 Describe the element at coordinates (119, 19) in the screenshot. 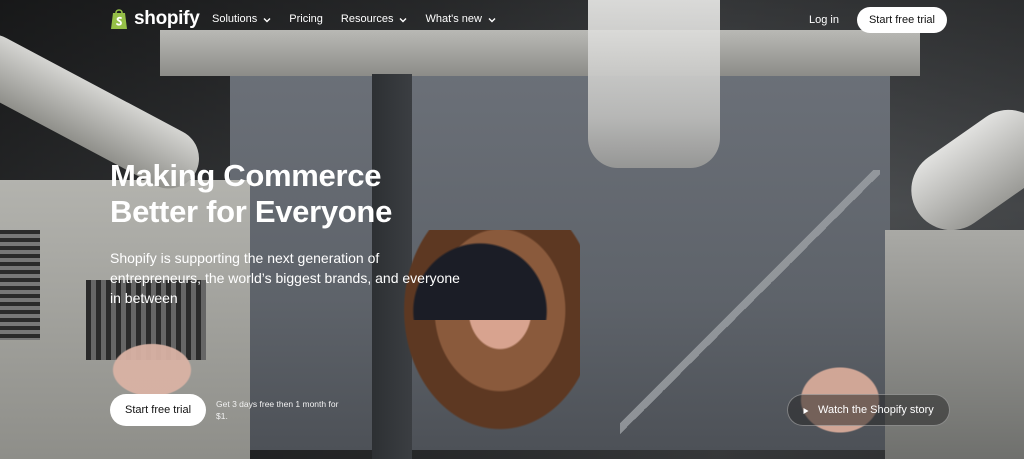

I see `shopify-bag-icon` at that location.